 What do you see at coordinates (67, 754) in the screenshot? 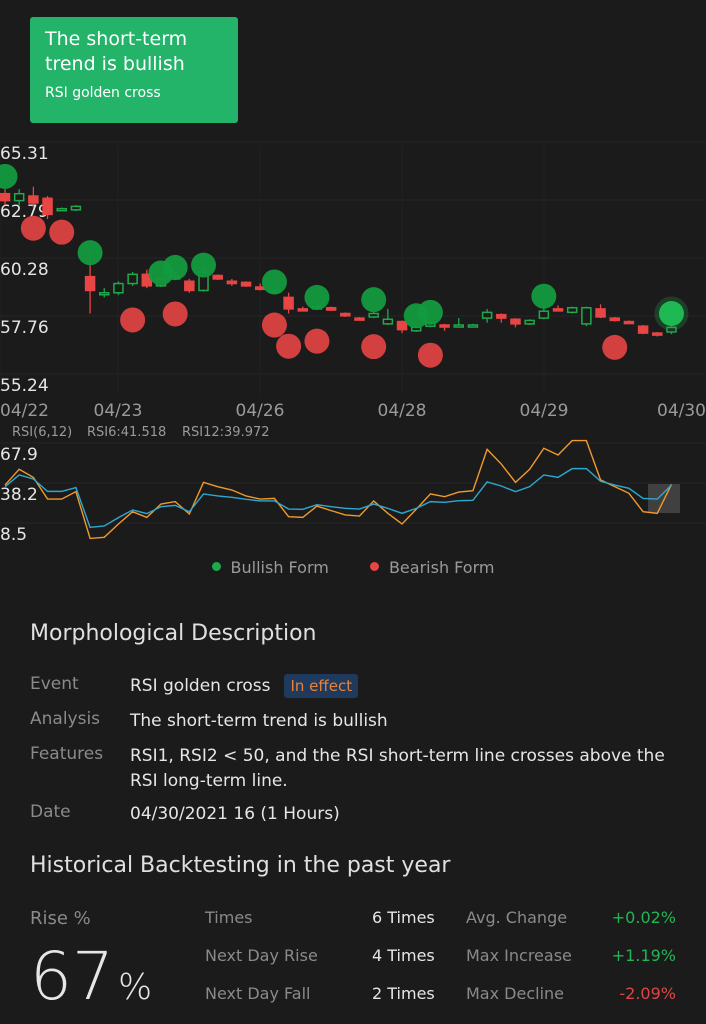
I see `features-label: Features` at bounding box center [67, 754].